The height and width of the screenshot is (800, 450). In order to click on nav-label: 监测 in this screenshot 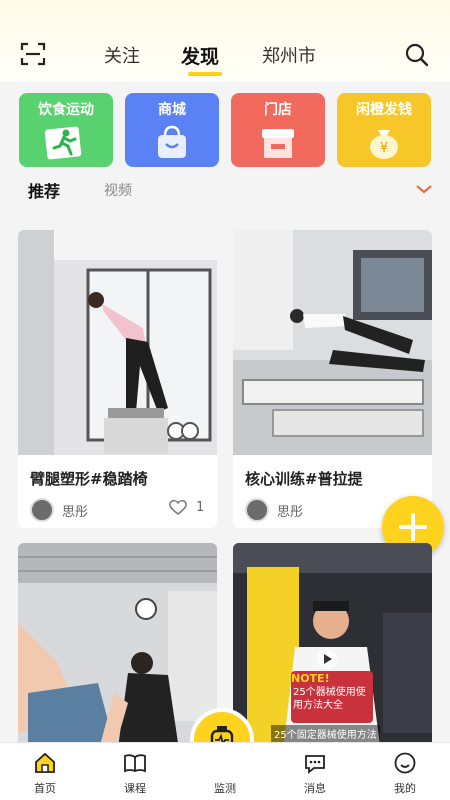, I will do `click(225, 788)`.